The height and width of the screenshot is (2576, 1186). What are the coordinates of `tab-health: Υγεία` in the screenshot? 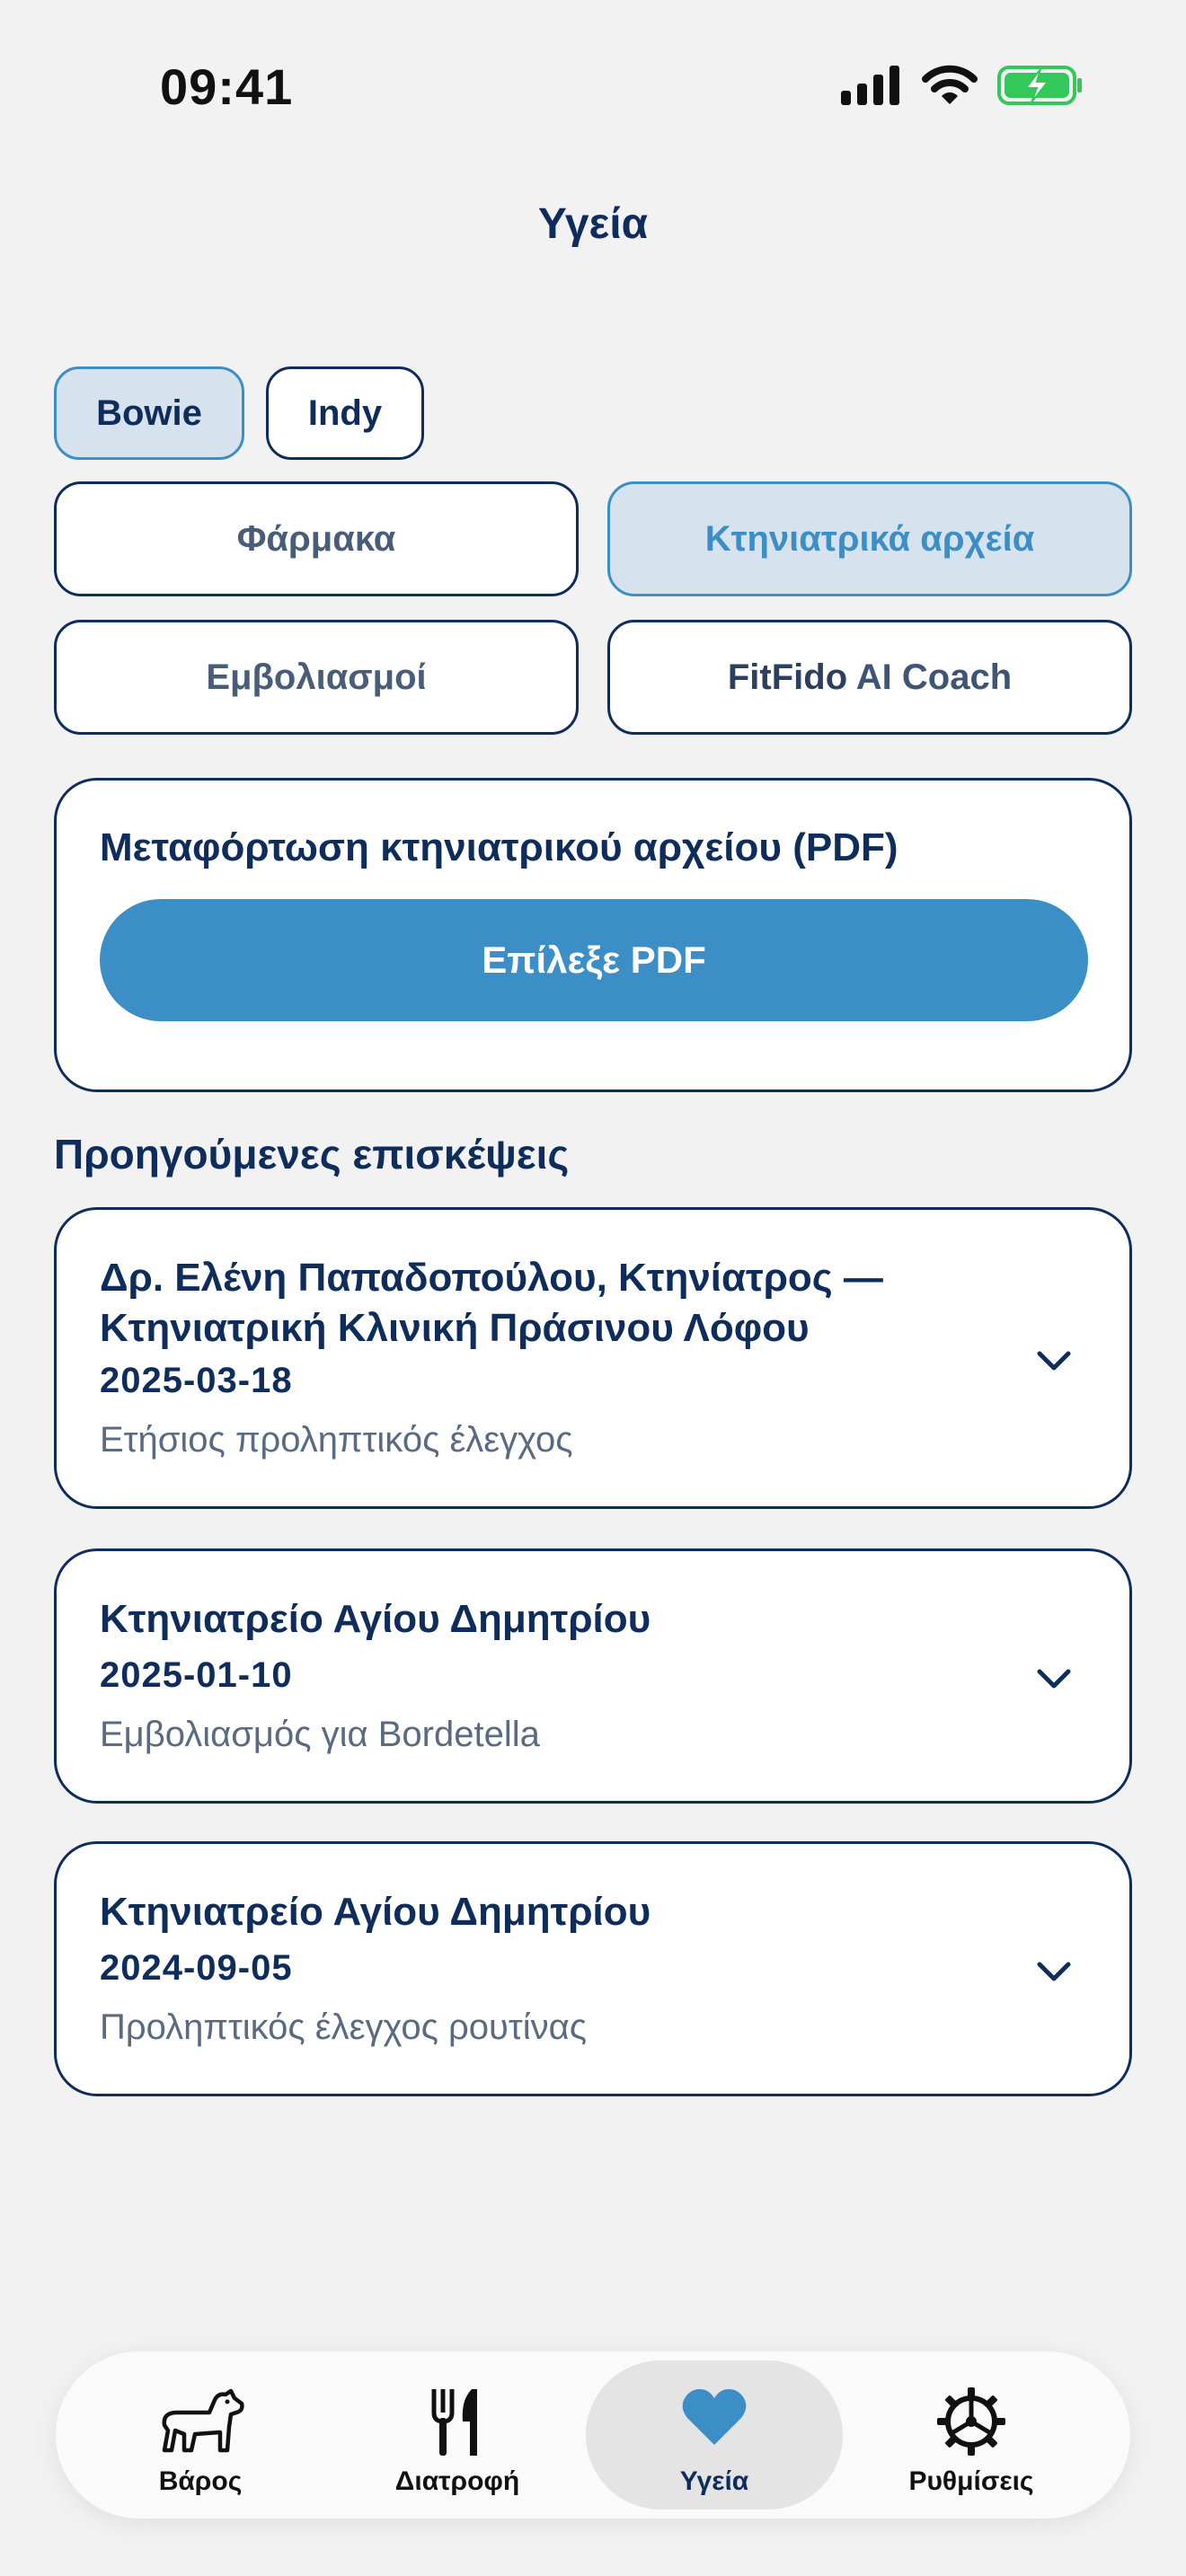 It's located at (714, 2435).